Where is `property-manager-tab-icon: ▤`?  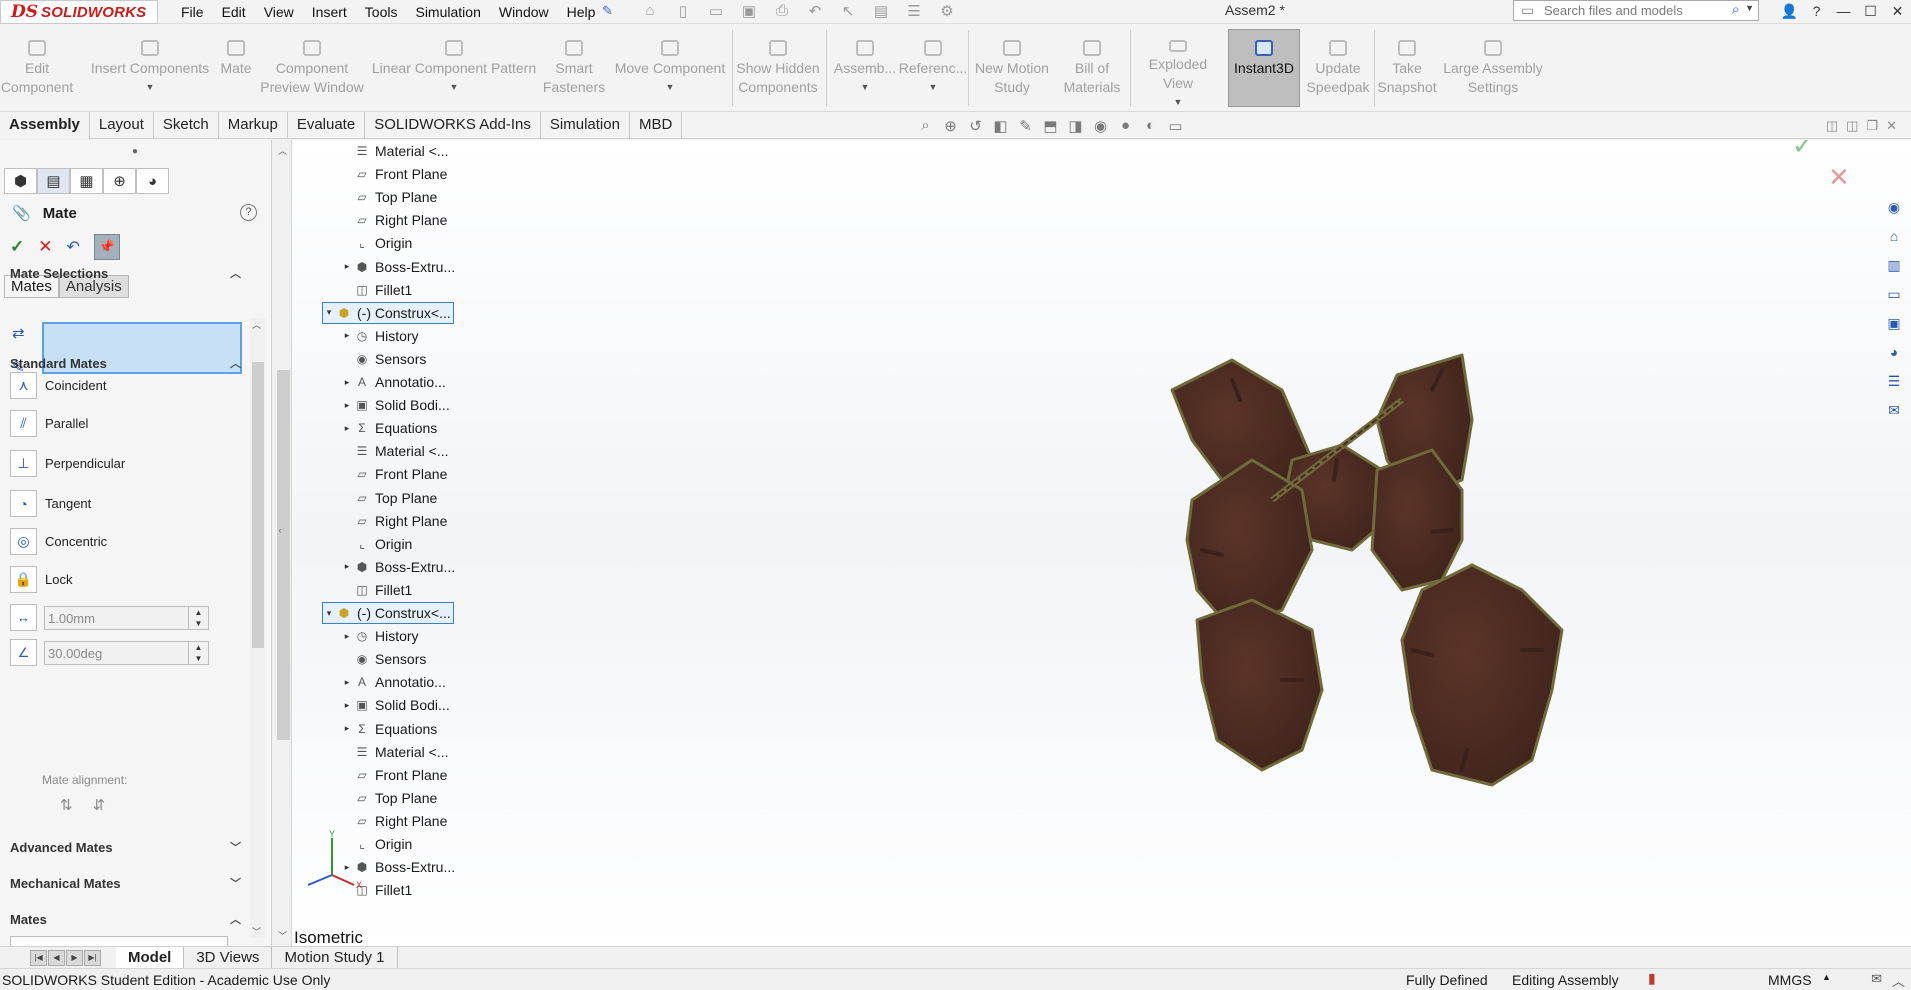
property-manager-tab-icon: ▤ is located at coordinates (53, 181).